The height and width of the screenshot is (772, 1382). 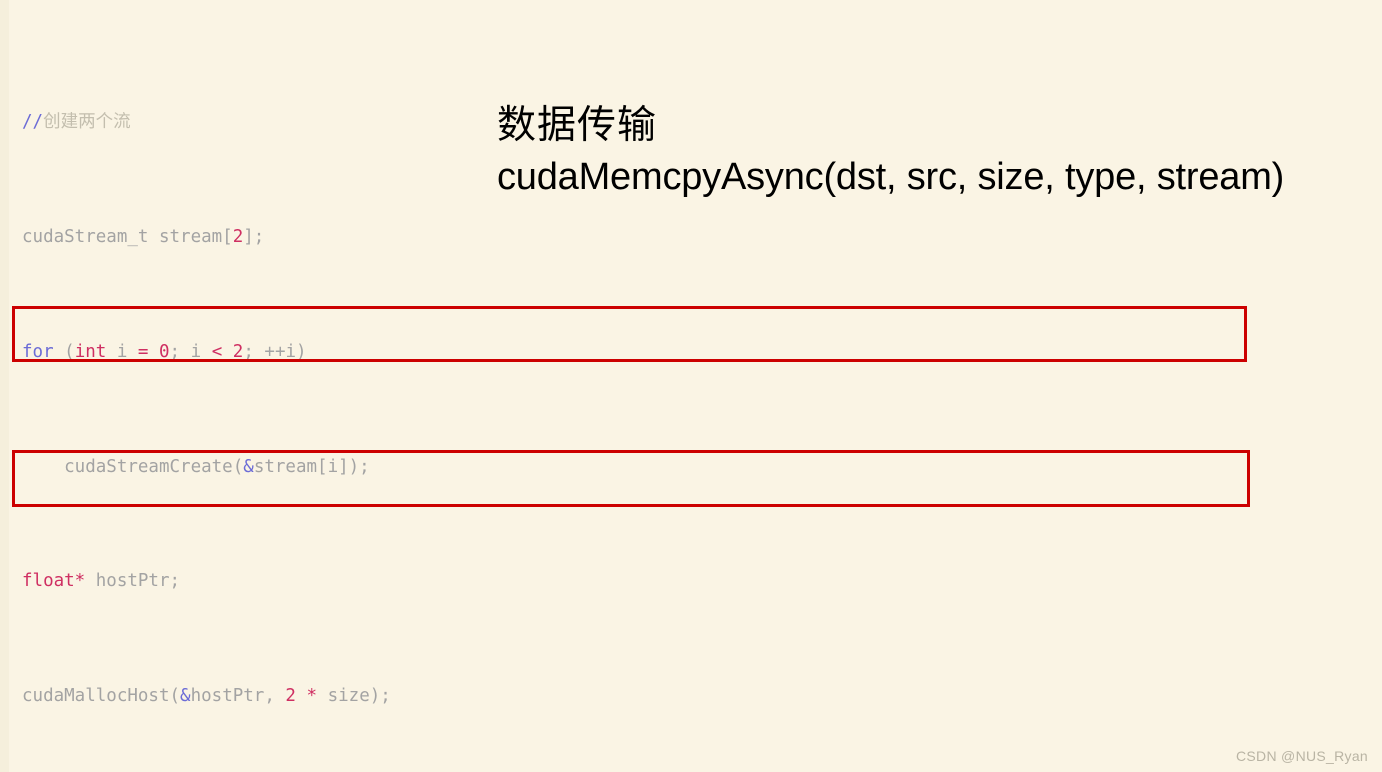 I want to click on code-line-3: for (int i = 0; i < 2; ++i), so click(x=164, y=351).